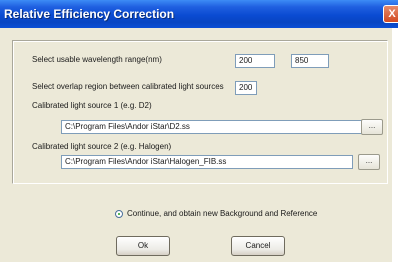 This screenshot has width=398, height=264. What do you see at coordinates (102, 146) in the screenshot?
I see `source2-label: Calibrated light source 2 (e.g. Halogen)` at bounding box center [102, 146].